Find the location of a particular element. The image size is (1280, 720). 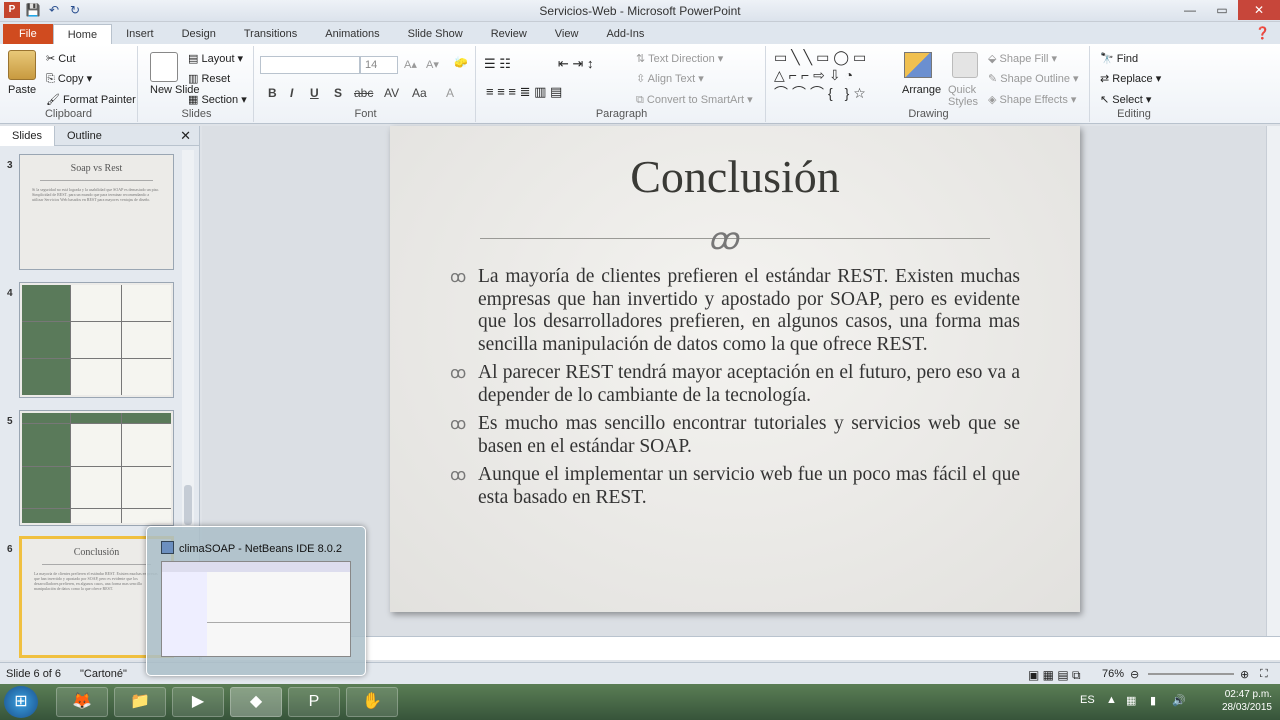

indent-icon: ⇤ ⇥ ↕ is located at coordinates (576, 64).